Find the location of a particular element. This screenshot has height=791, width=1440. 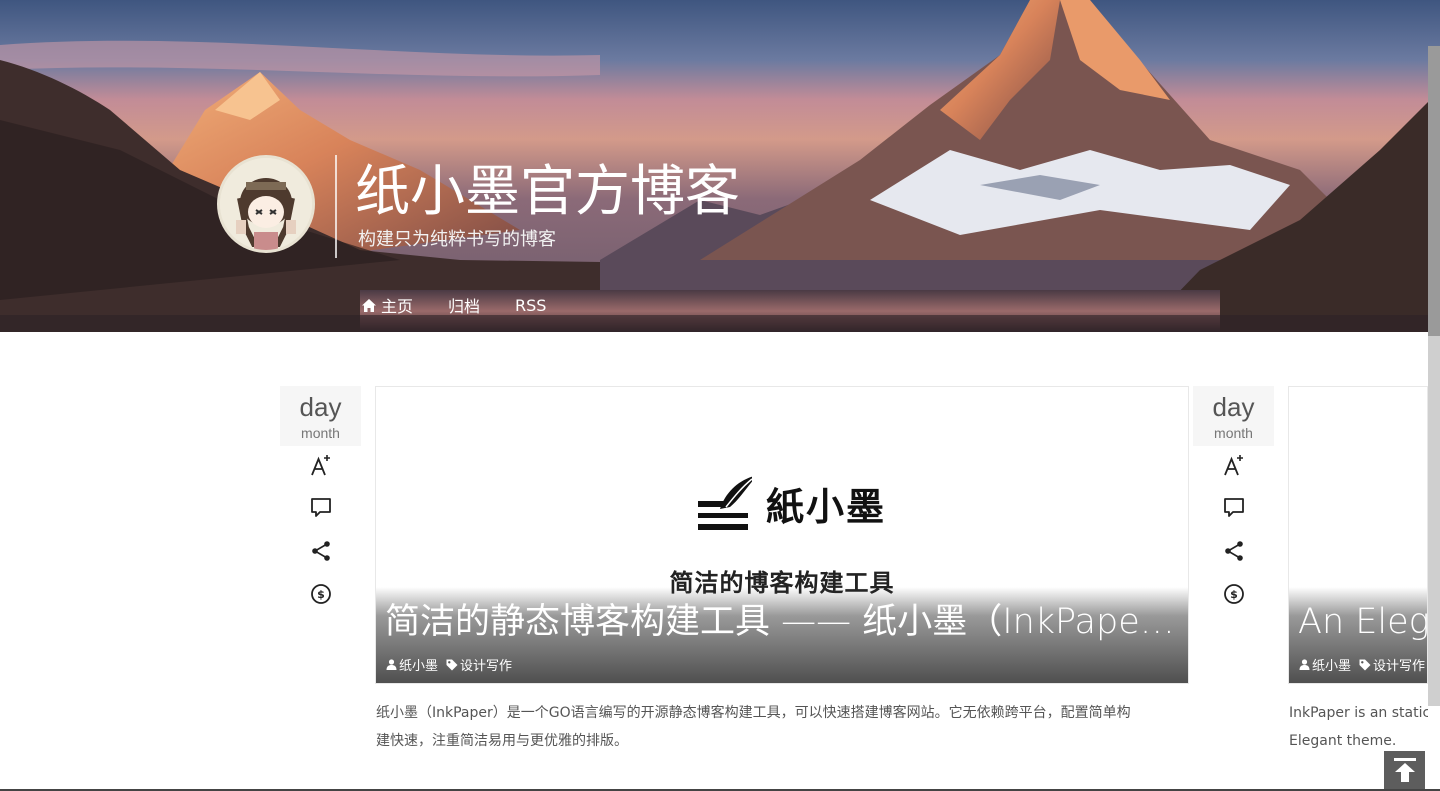

main-nav: 主页 归档 RSS is located at coordinates (471, 305).